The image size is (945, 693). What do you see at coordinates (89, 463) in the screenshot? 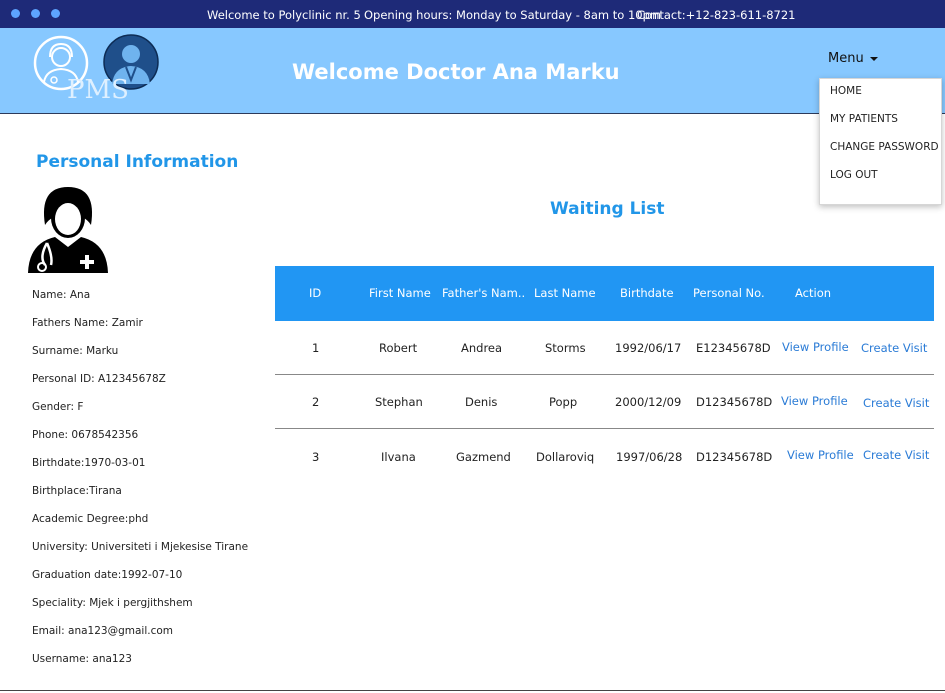
I see `info-birthdate: Birthdate:1970-03-01` at bounding box center [89, 463].